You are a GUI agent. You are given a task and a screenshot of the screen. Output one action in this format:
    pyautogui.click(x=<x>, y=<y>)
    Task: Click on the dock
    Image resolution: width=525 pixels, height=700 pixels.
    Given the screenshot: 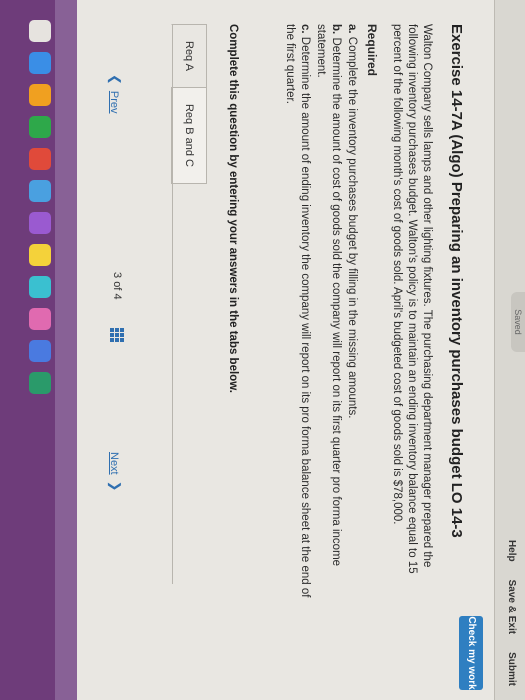 What is the action you would take?
    pyautogui.click(x=38, y=350)
    